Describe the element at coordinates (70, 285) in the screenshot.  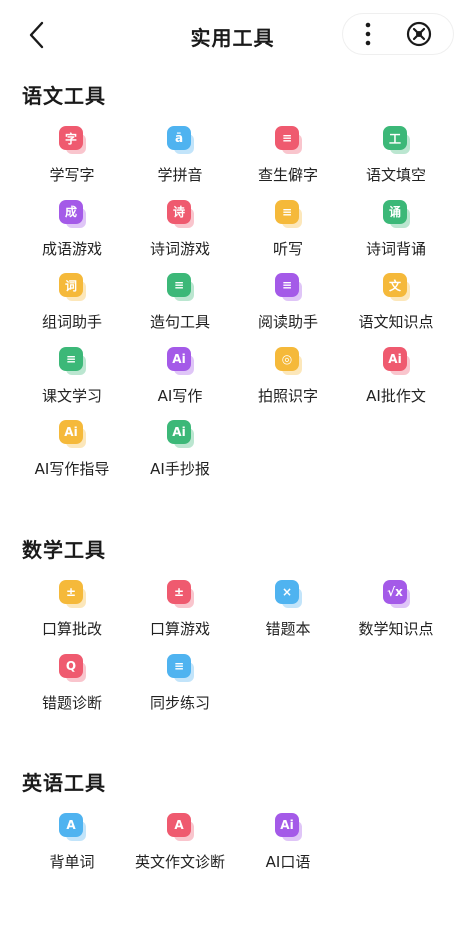
I see `icon-glyph: 词` at that location.